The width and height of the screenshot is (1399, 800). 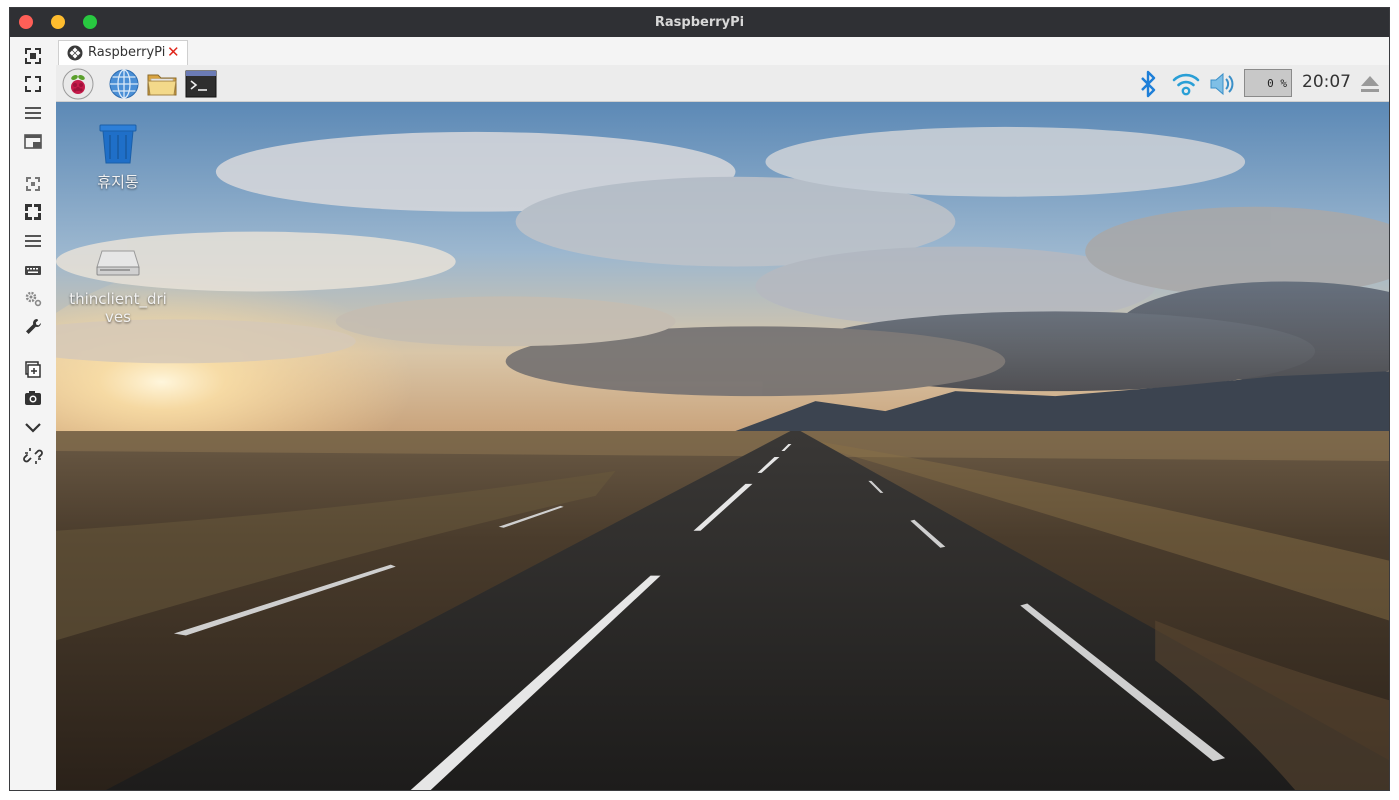 I want to click on window-title: RaspberryPi, so click(x=699, y=22).